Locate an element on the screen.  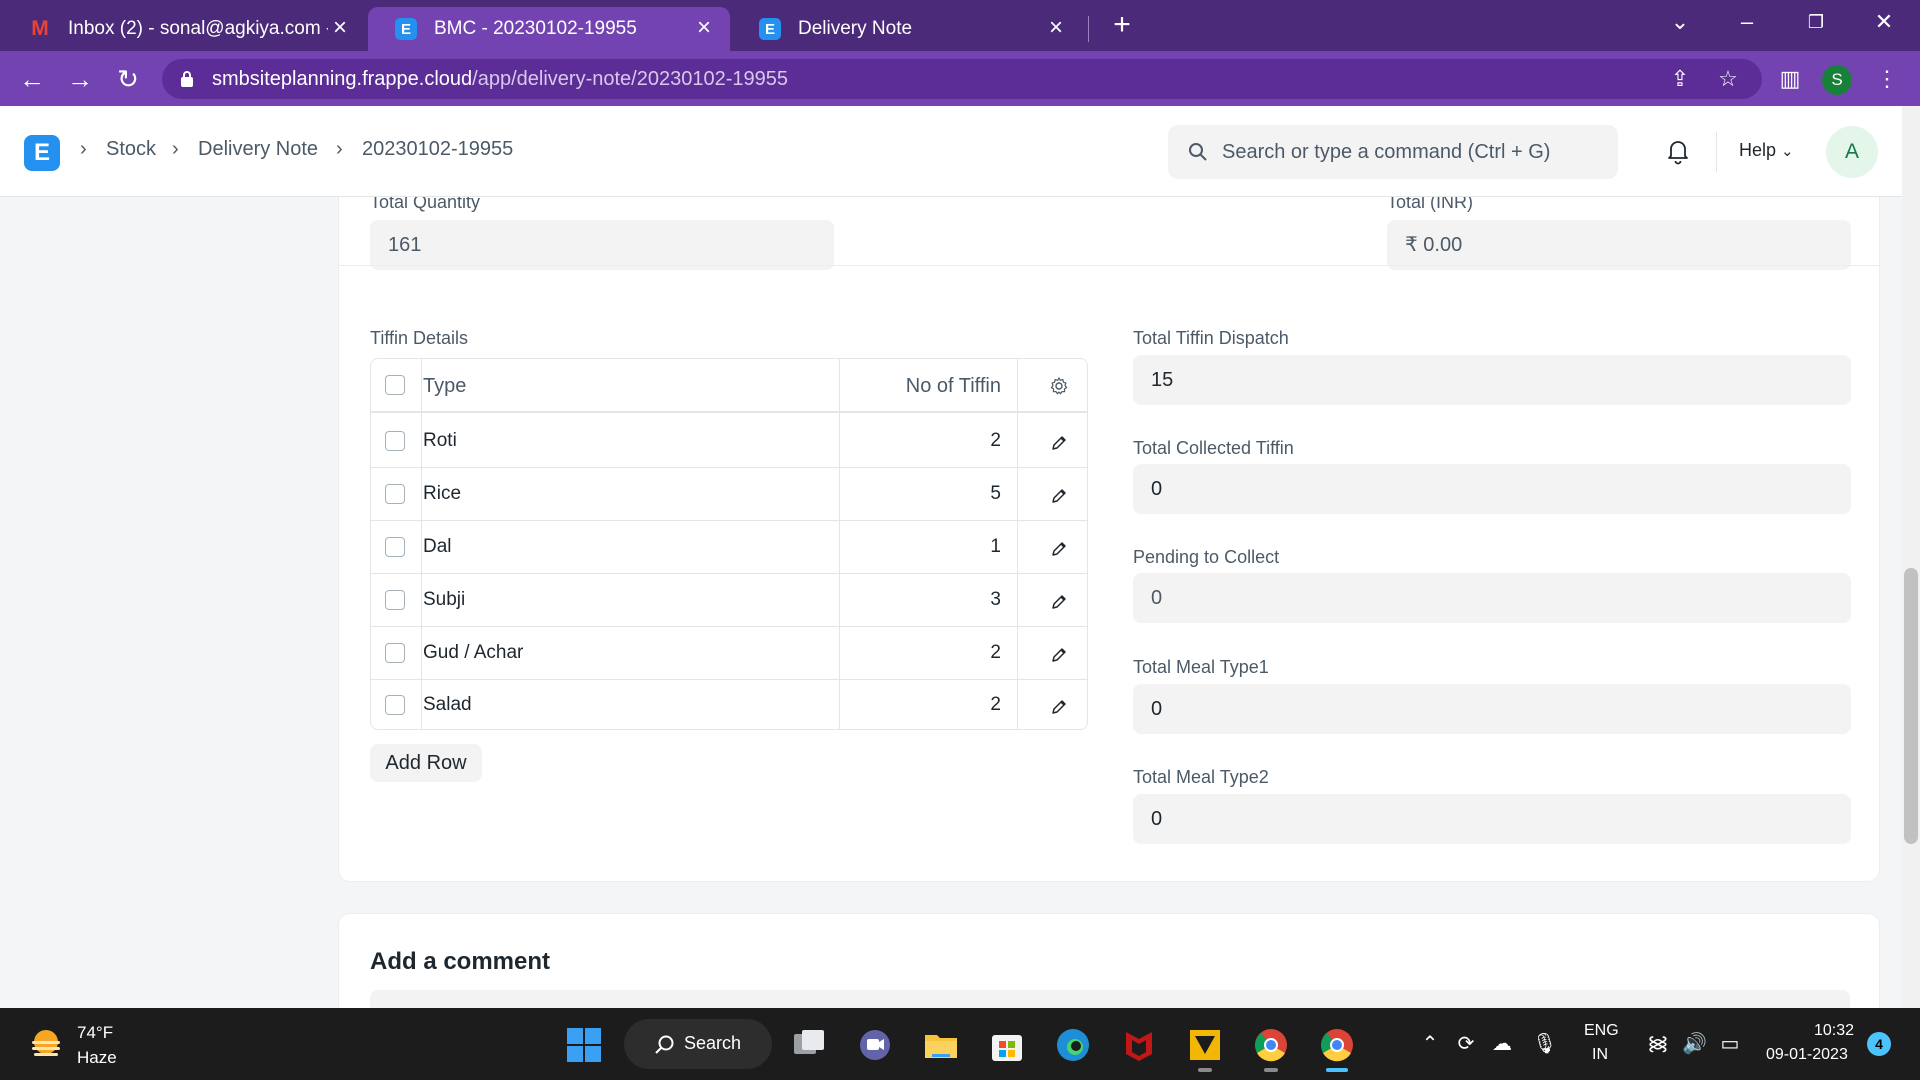
chrome-profile-icon is located at coordinates (1271, 1045).